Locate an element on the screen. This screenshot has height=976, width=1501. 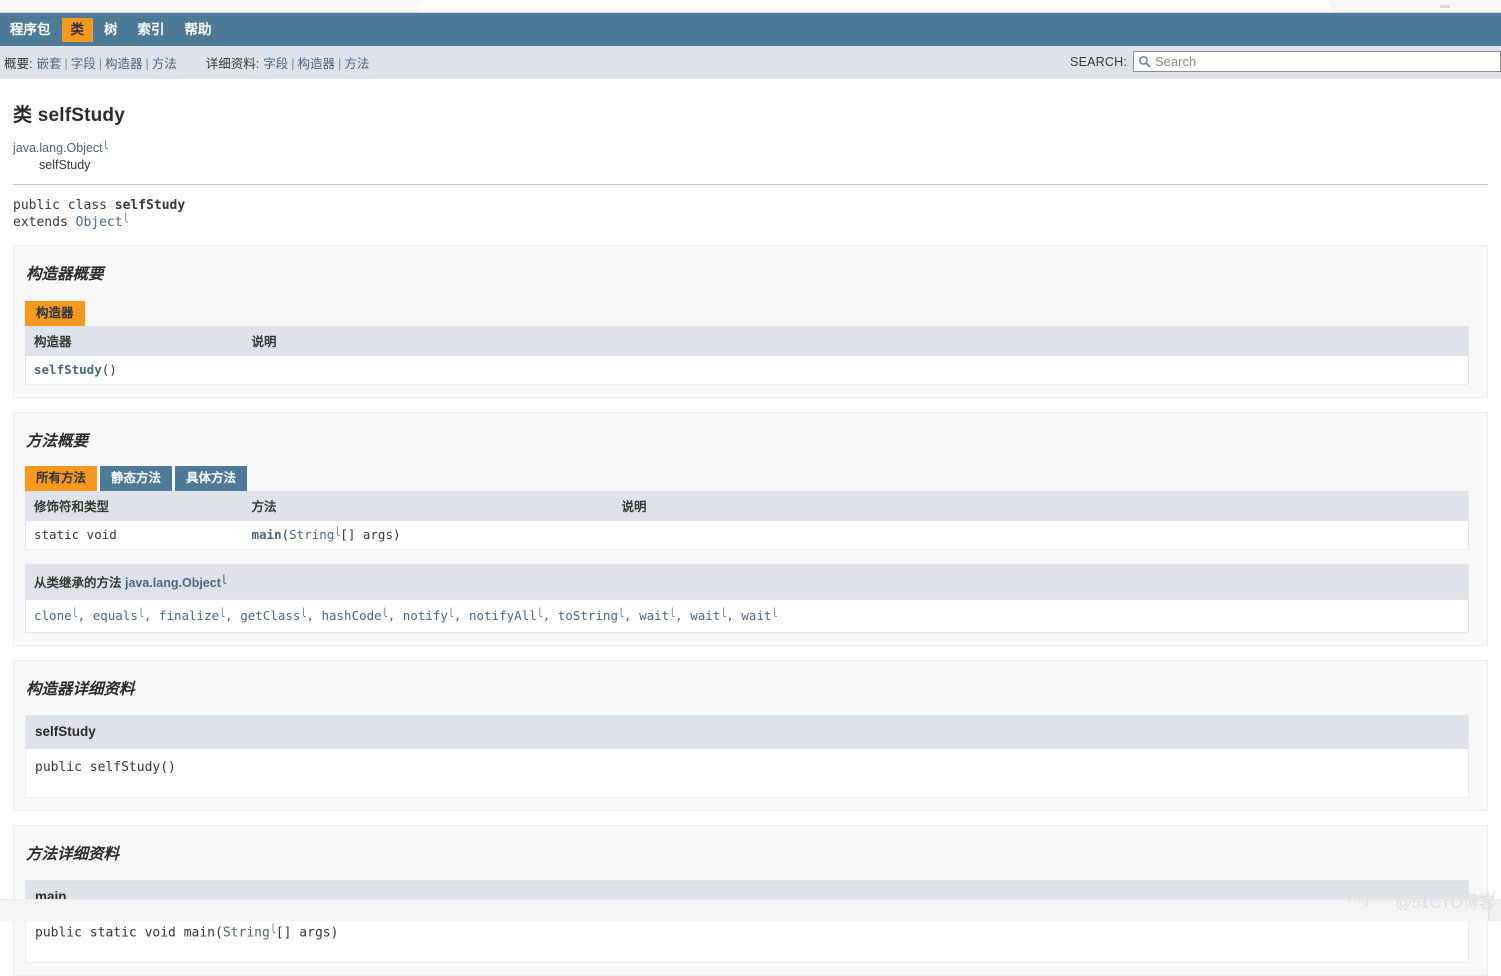
method-summary-tabs: 所有方法 静态方法 具体方法 is located at coordinates (750, 478).